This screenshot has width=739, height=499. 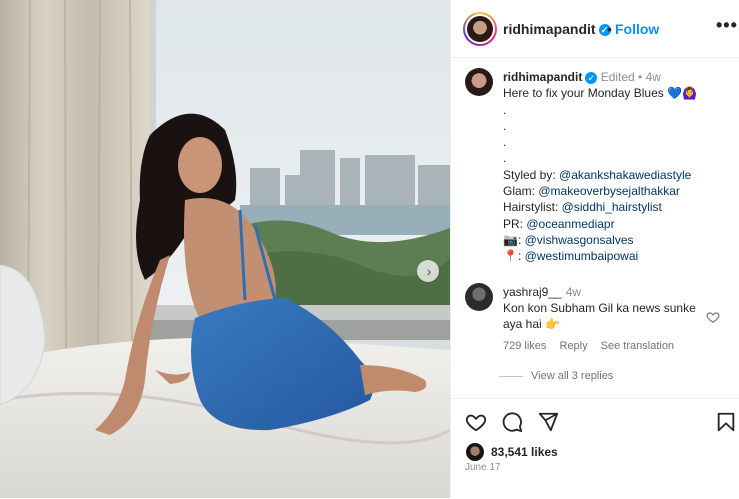 I want to click on view-replies-button: View all 3 replies, so click(x=556, y=376).